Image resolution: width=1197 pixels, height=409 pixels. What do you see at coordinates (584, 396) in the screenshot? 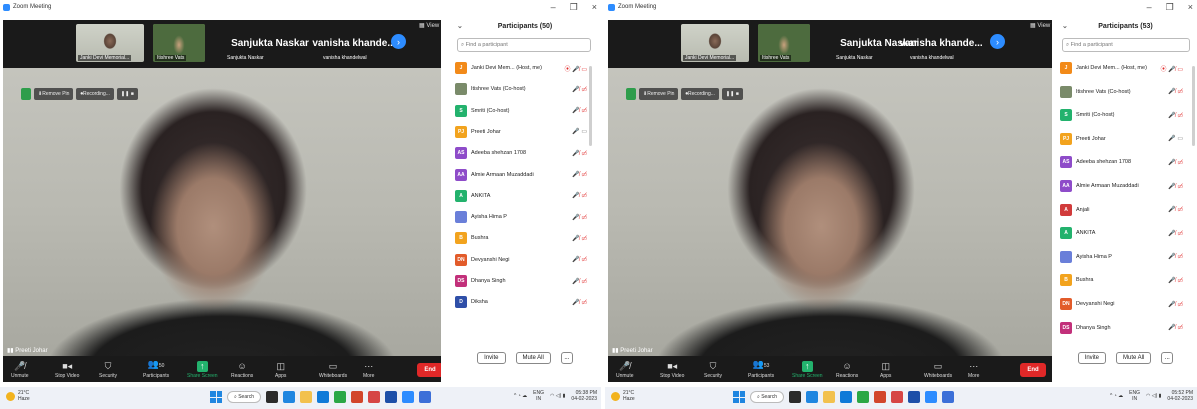
I see `clock: 05:38 PM 04-02-2023` at bounding box center [584, 396].